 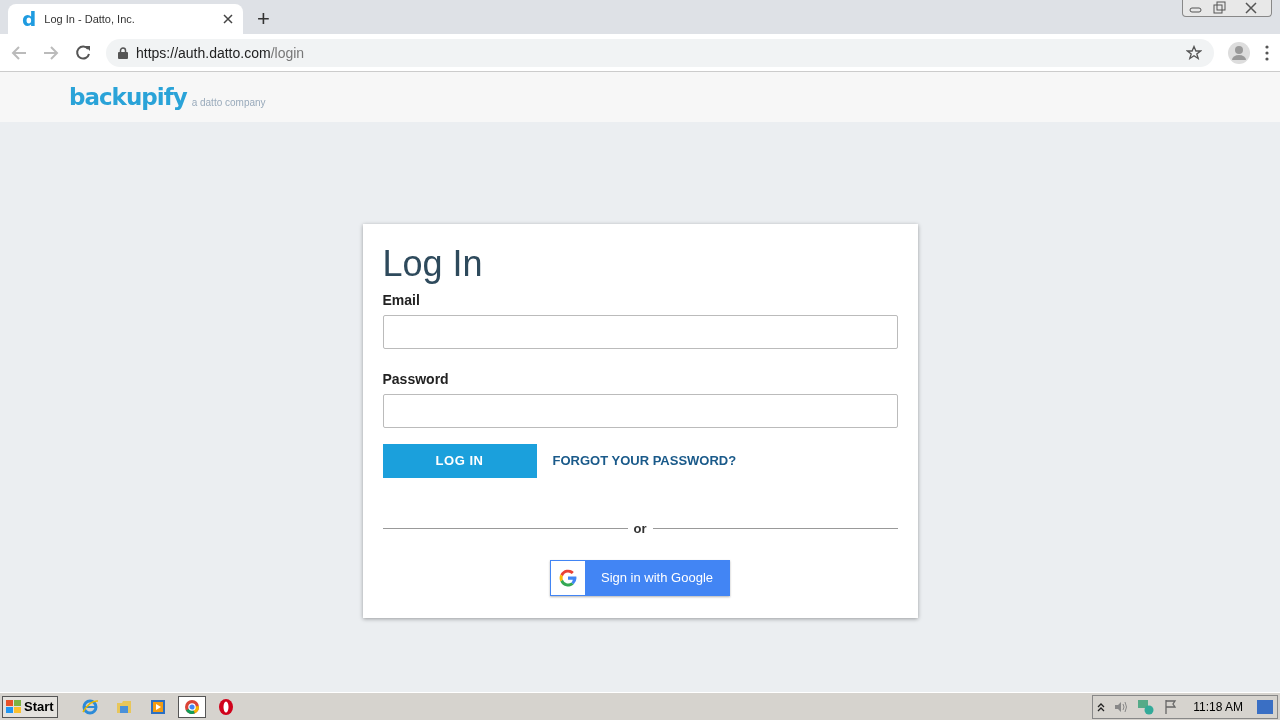 What do you see at coordinates (90, 19) in the screenshot?
I see `tab-title: Log In - Datto, Inc.` at bounding box center [90, 19].